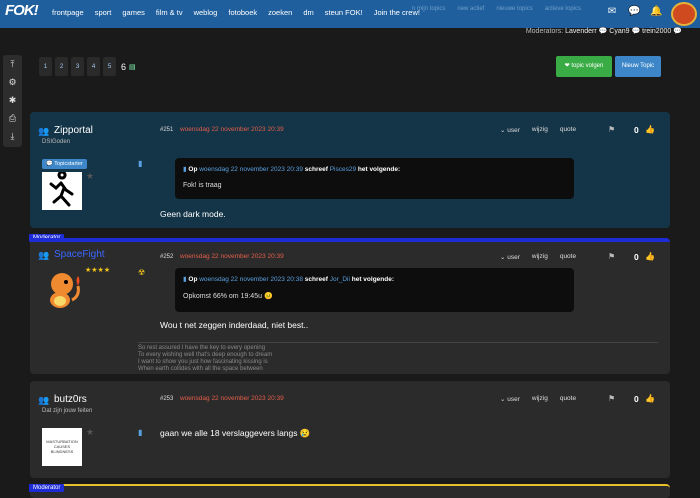 This screenshot has width=700, height=498. Describe the element at coordinates (581, 31) in the screenshot. I see `moderator-name: Lavenderr` at that location.